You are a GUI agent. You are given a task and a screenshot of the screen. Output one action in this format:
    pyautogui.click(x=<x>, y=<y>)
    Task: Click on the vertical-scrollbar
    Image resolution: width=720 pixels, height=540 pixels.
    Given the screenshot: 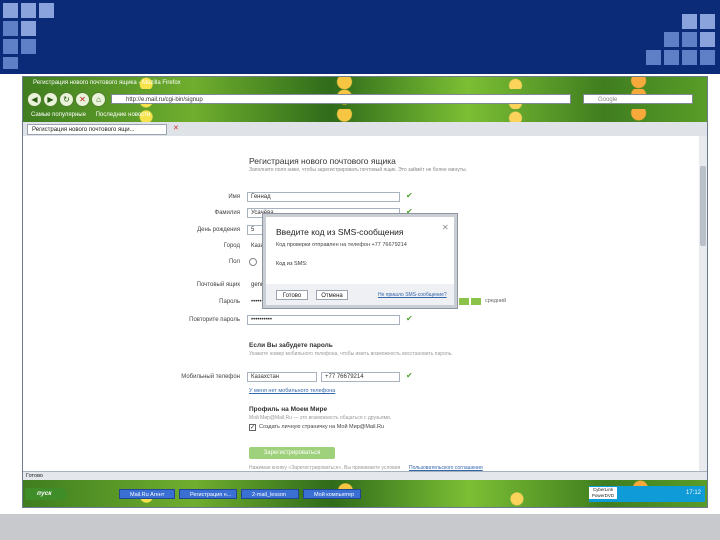 What is the action you would take?
    pyautogui.click(x=703, y=303)
    